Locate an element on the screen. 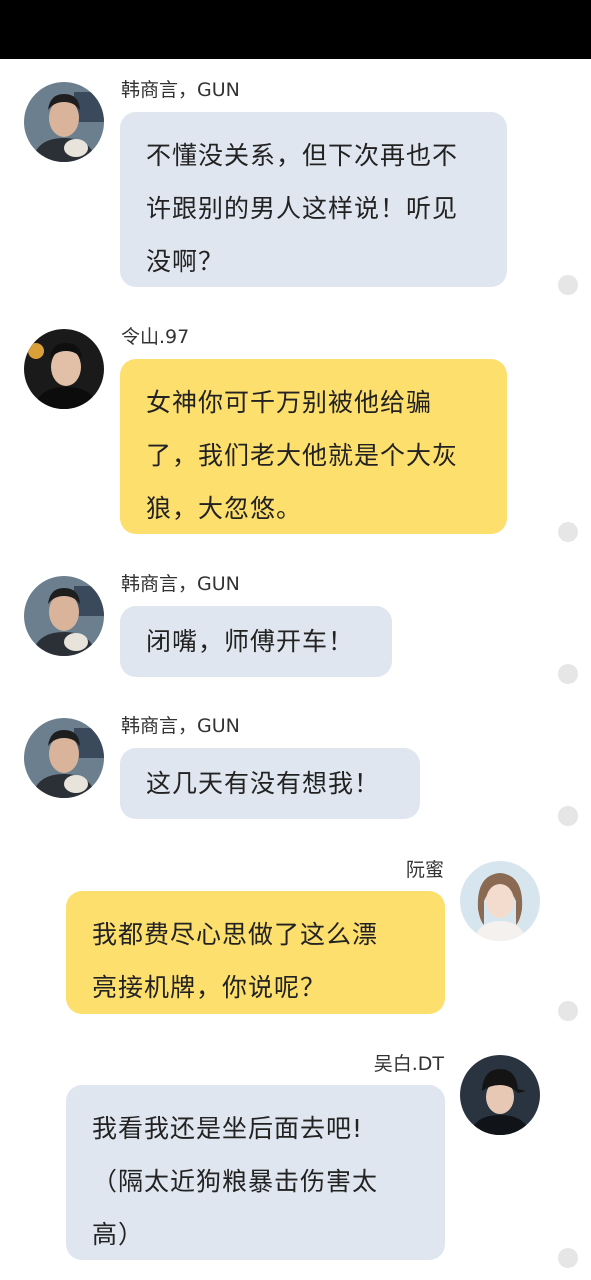 This screenshot has width=591, height=1280. sender-name: 令山.97 is located at coordinates (155, 337).